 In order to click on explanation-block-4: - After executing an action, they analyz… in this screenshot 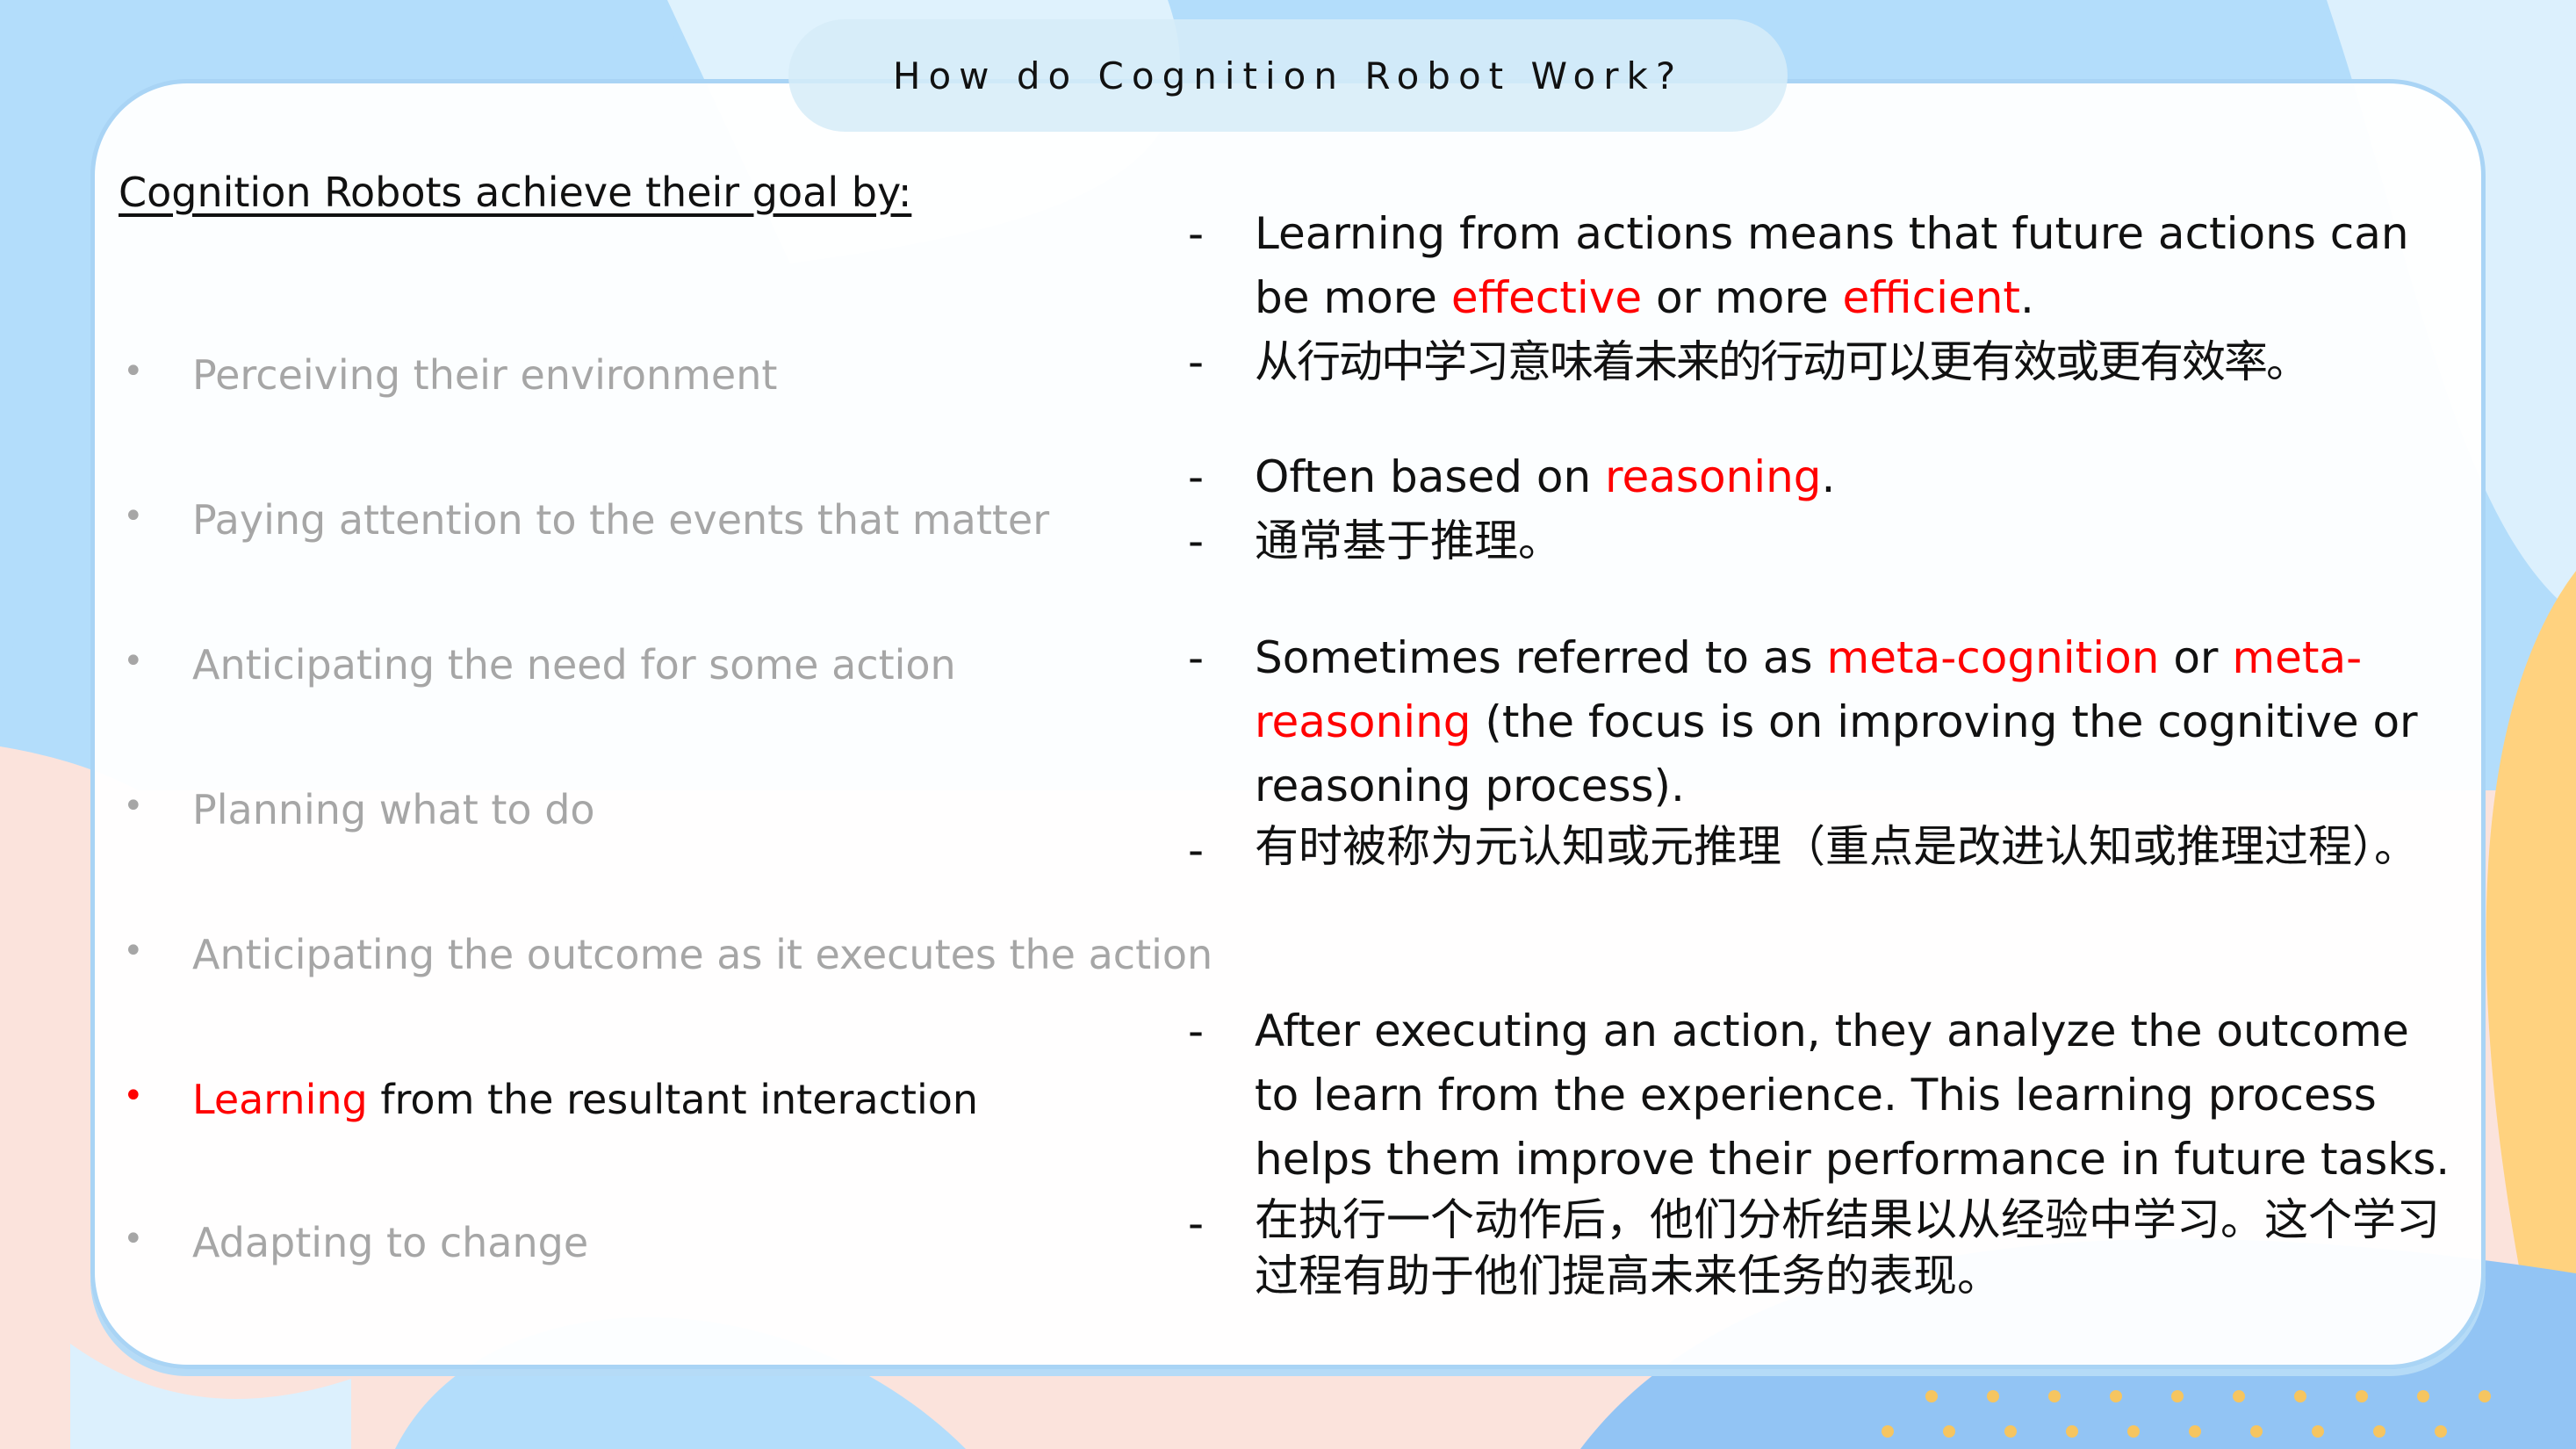, I will do `click(1819, 1153)`.